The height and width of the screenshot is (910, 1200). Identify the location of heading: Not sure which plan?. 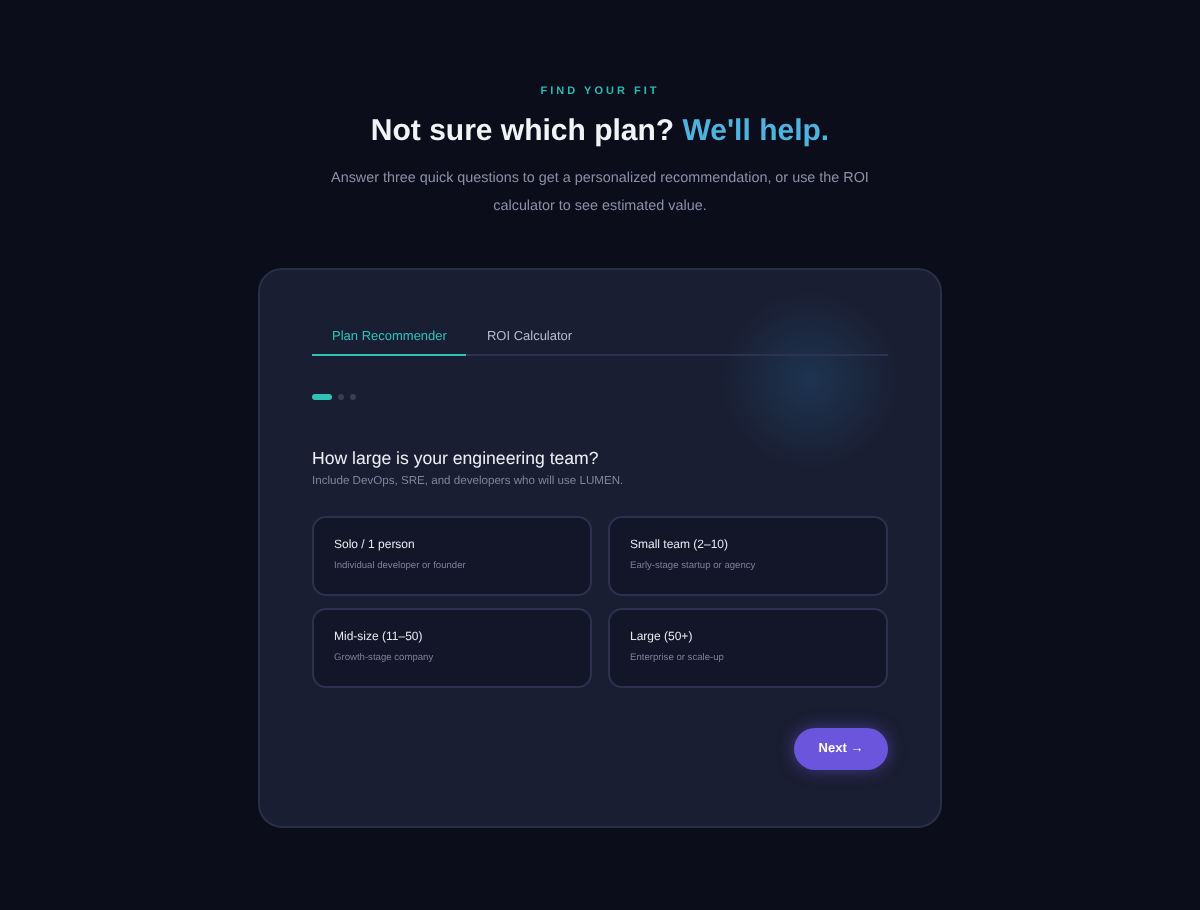
(522, 131).